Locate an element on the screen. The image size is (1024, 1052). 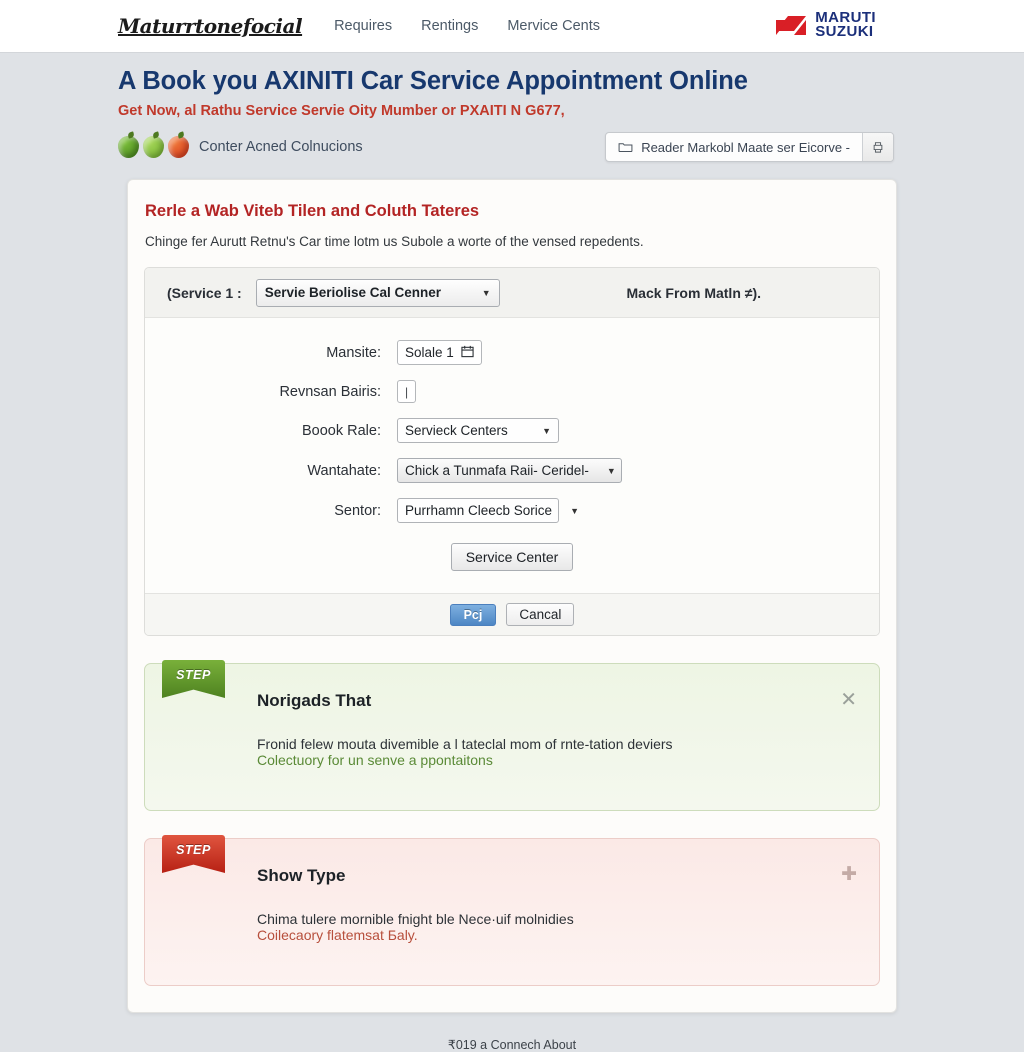
field-control-mansite: Solale 1 is located at coordinates (439, 352).